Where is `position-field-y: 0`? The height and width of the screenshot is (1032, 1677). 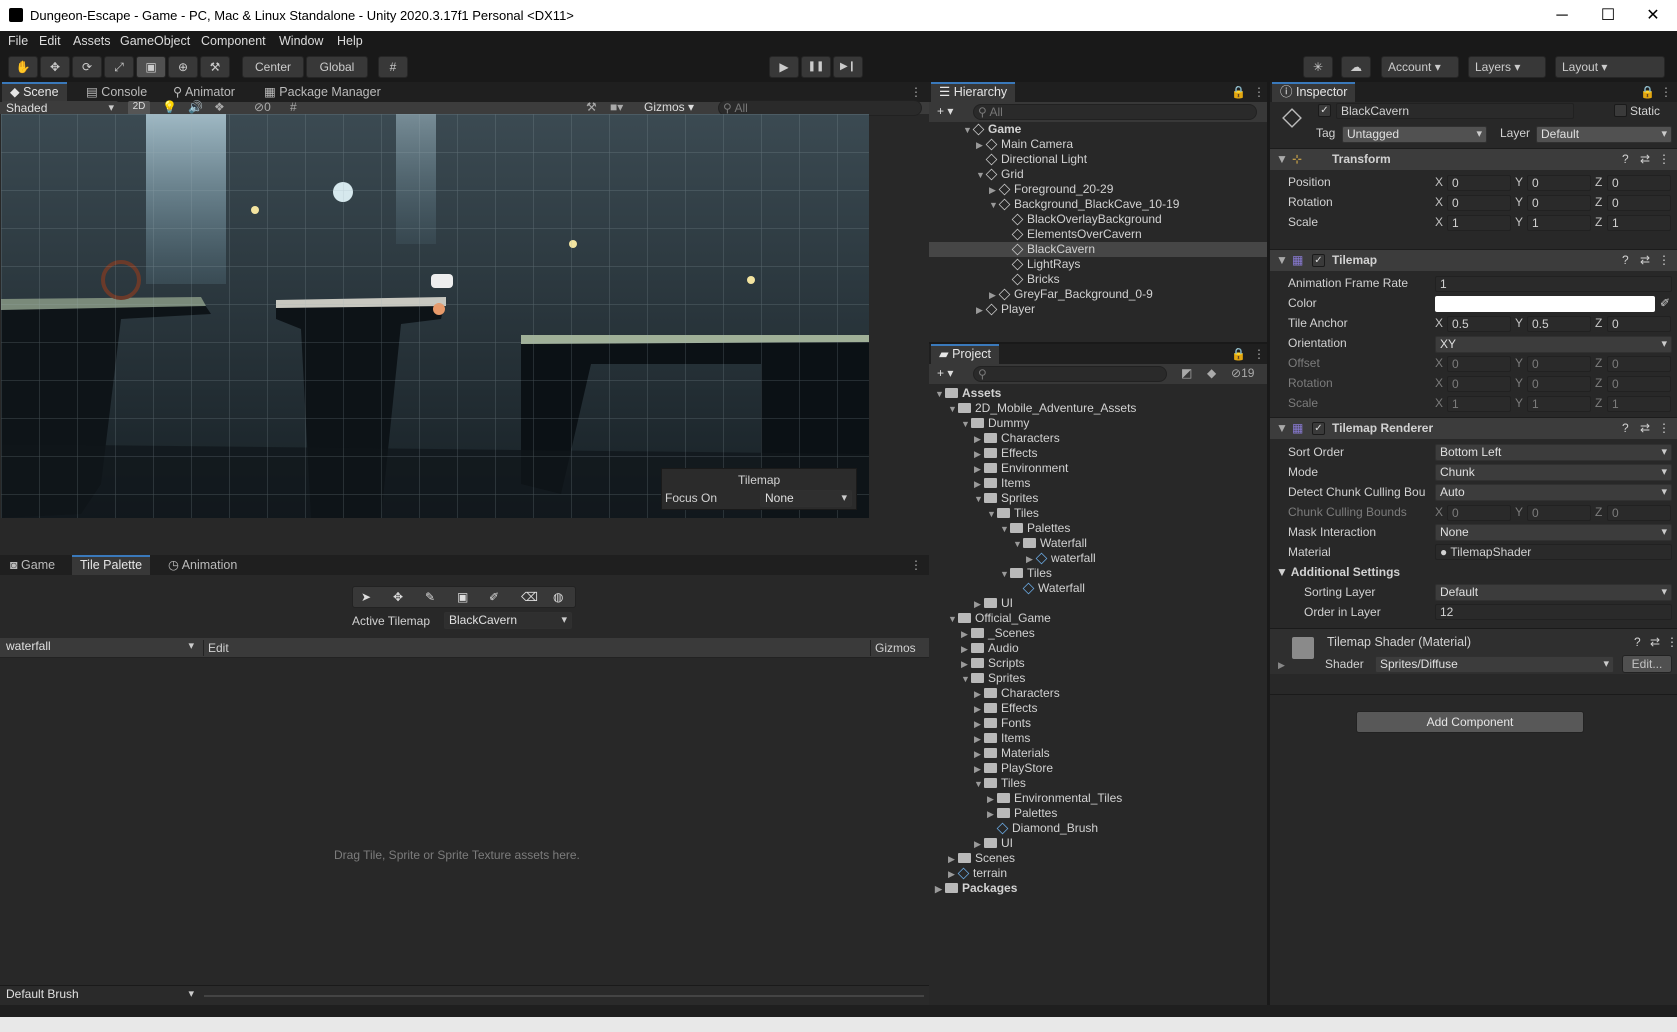
position-field-y: 0 is located at coordinates (1559, 183).